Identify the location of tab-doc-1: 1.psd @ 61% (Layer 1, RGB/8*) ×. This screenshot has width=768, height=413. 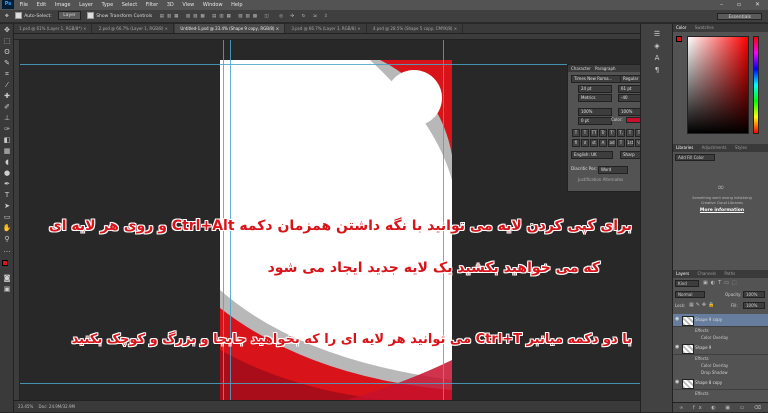
(53, 28).